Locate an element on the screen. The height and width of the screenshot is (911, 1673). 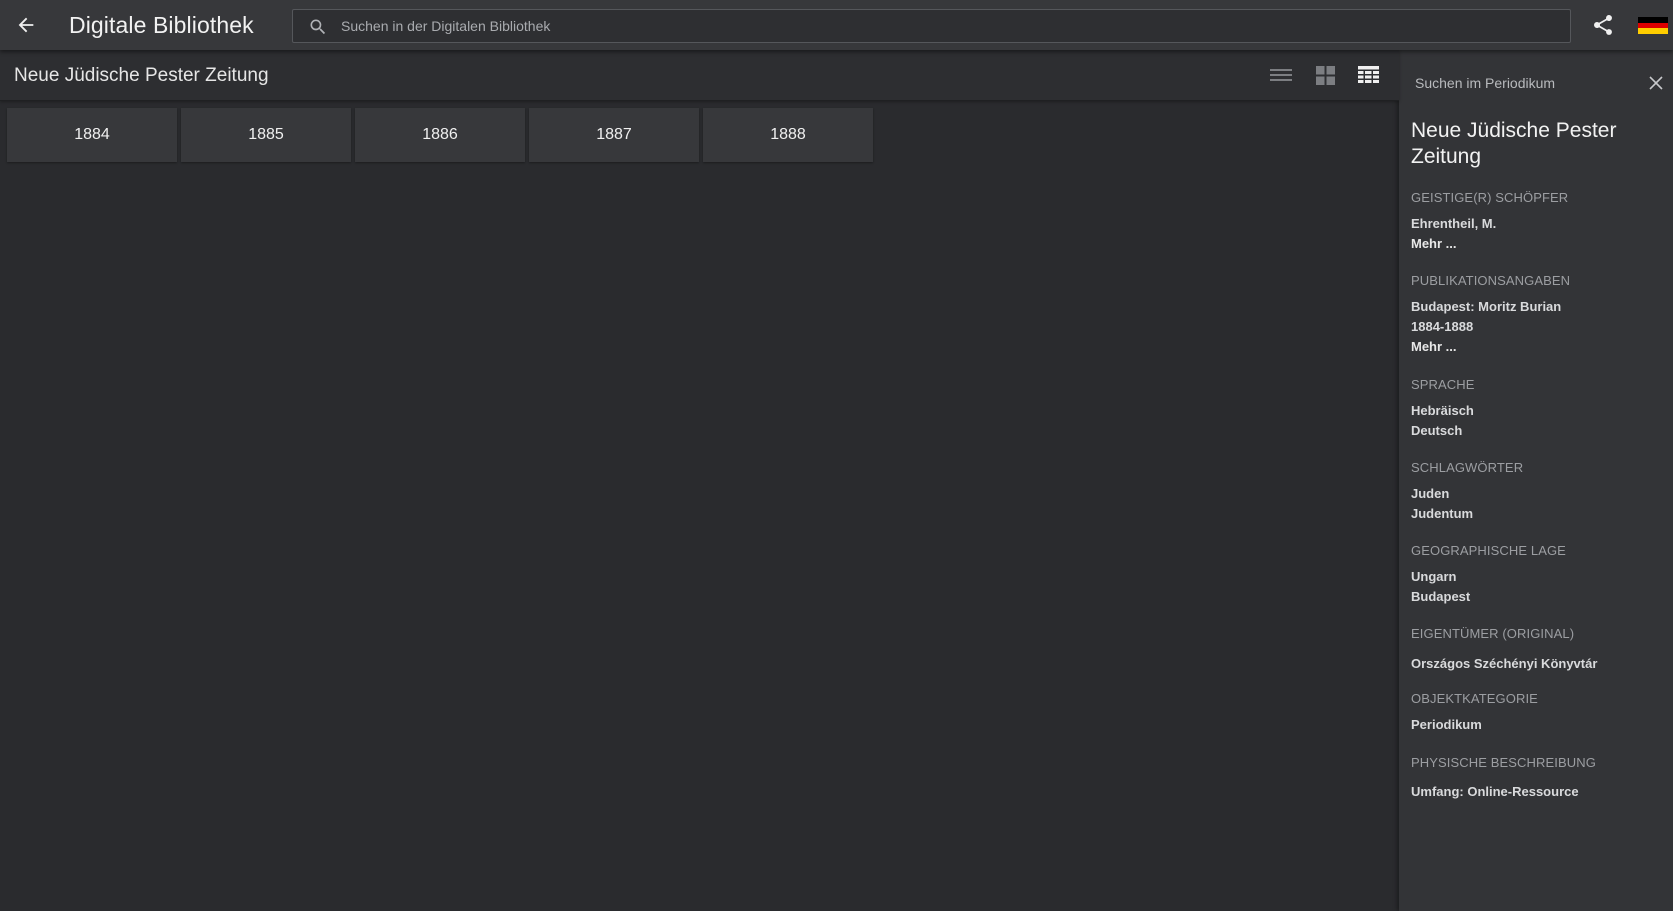
close-icon is located at coordinates (1656, 83).